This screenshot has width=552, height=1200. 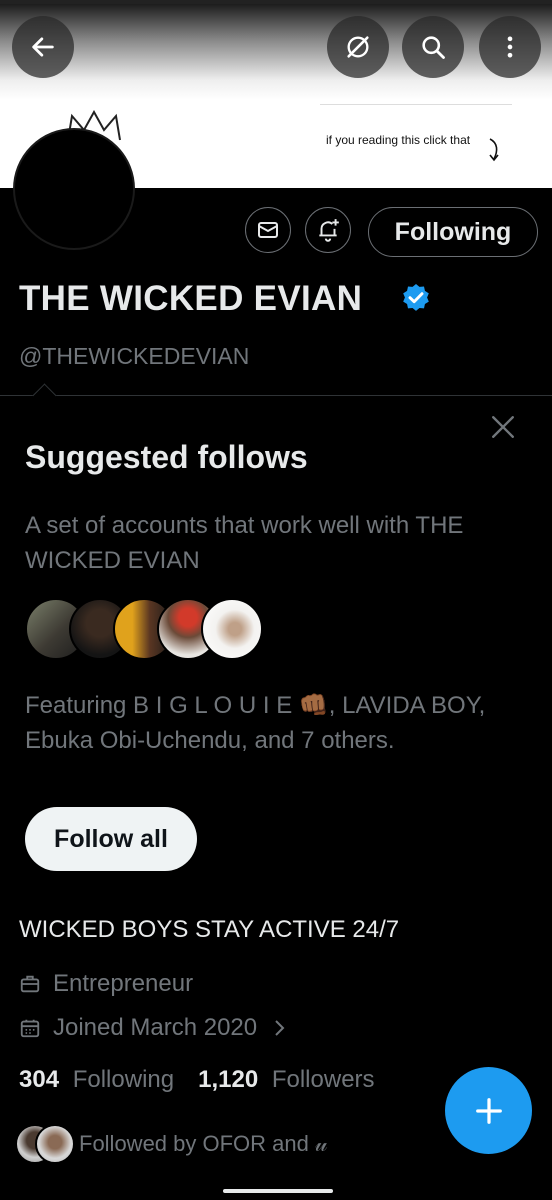 What do you see at coordinates (228, 1079) in the screenshot?
I see `followers-count: 1,120` at bounding box center [228, 1079].